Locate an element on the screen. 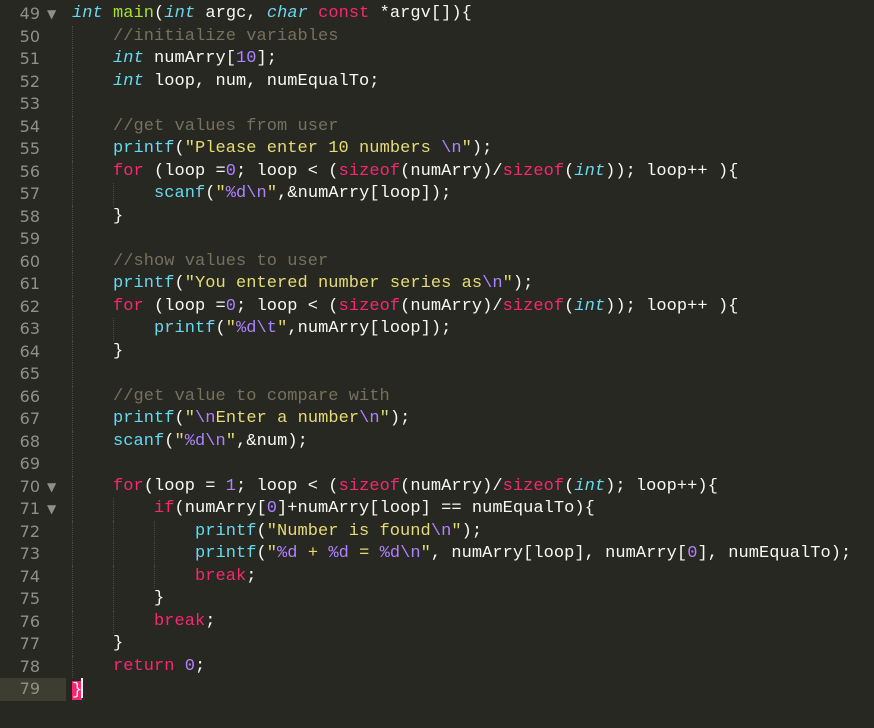 The image size is (874, 728). type-token: char is located at coordinates (287, 13).